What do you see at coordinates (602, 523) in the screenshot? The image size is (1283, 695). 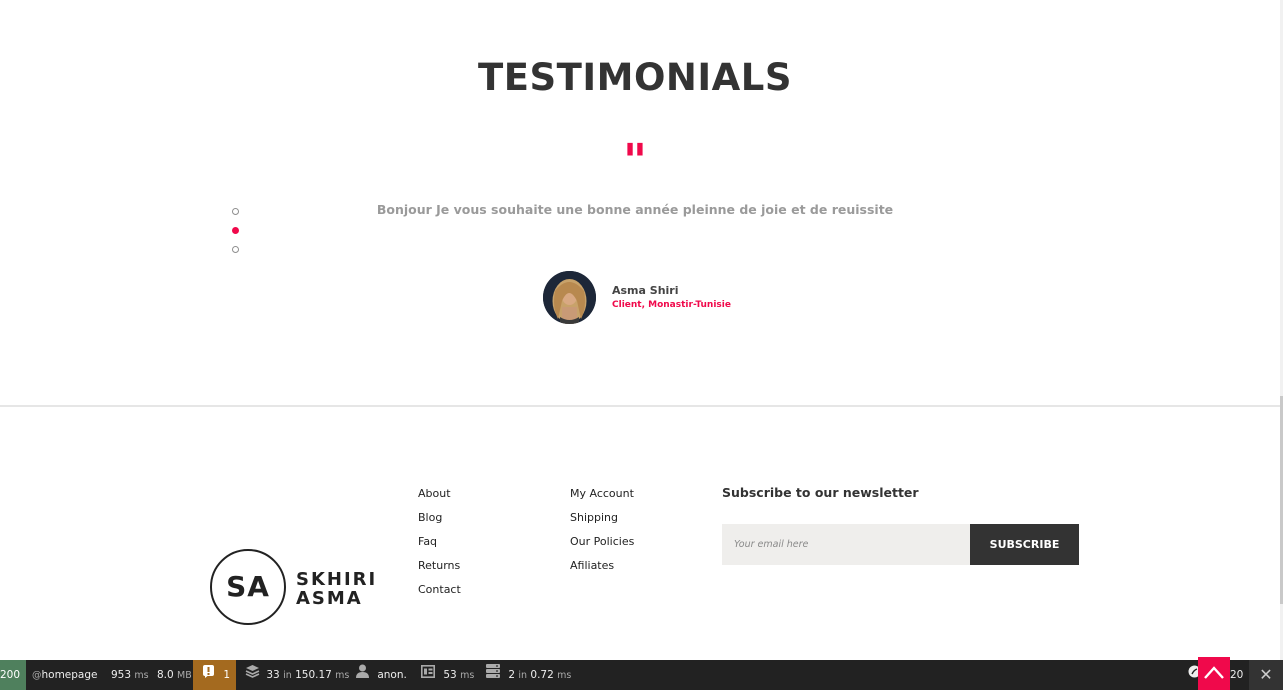 I see `footer-link-shipping: Shipping` at bounding box center [602, 523].